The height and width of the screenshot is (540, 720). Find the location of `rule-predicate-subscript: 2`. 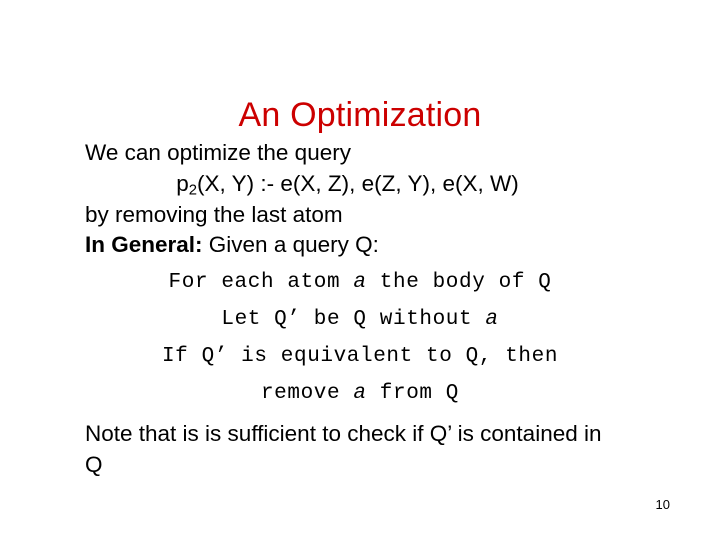

rule-predicate-subscript: 2 is located at coordinates (193, 190).